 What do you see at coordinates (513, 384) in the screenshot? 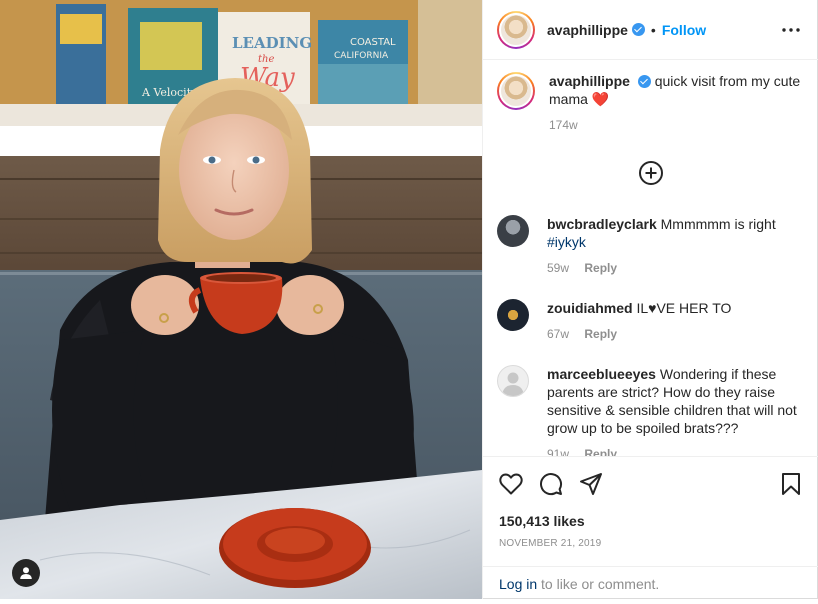
I see `default-avatar-icon` at bounding box center [513, 384].